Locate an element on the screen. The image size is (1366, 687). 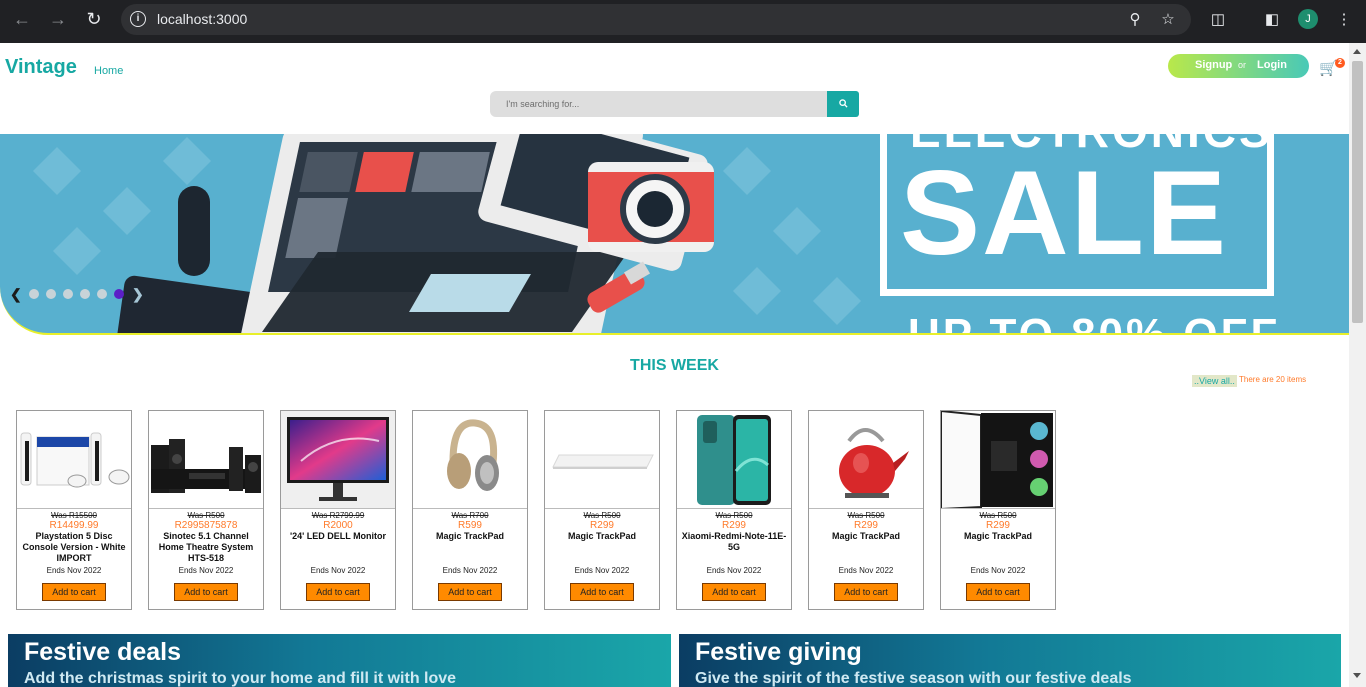
product-price: R2995875878 is located at coordinates (206, 525).